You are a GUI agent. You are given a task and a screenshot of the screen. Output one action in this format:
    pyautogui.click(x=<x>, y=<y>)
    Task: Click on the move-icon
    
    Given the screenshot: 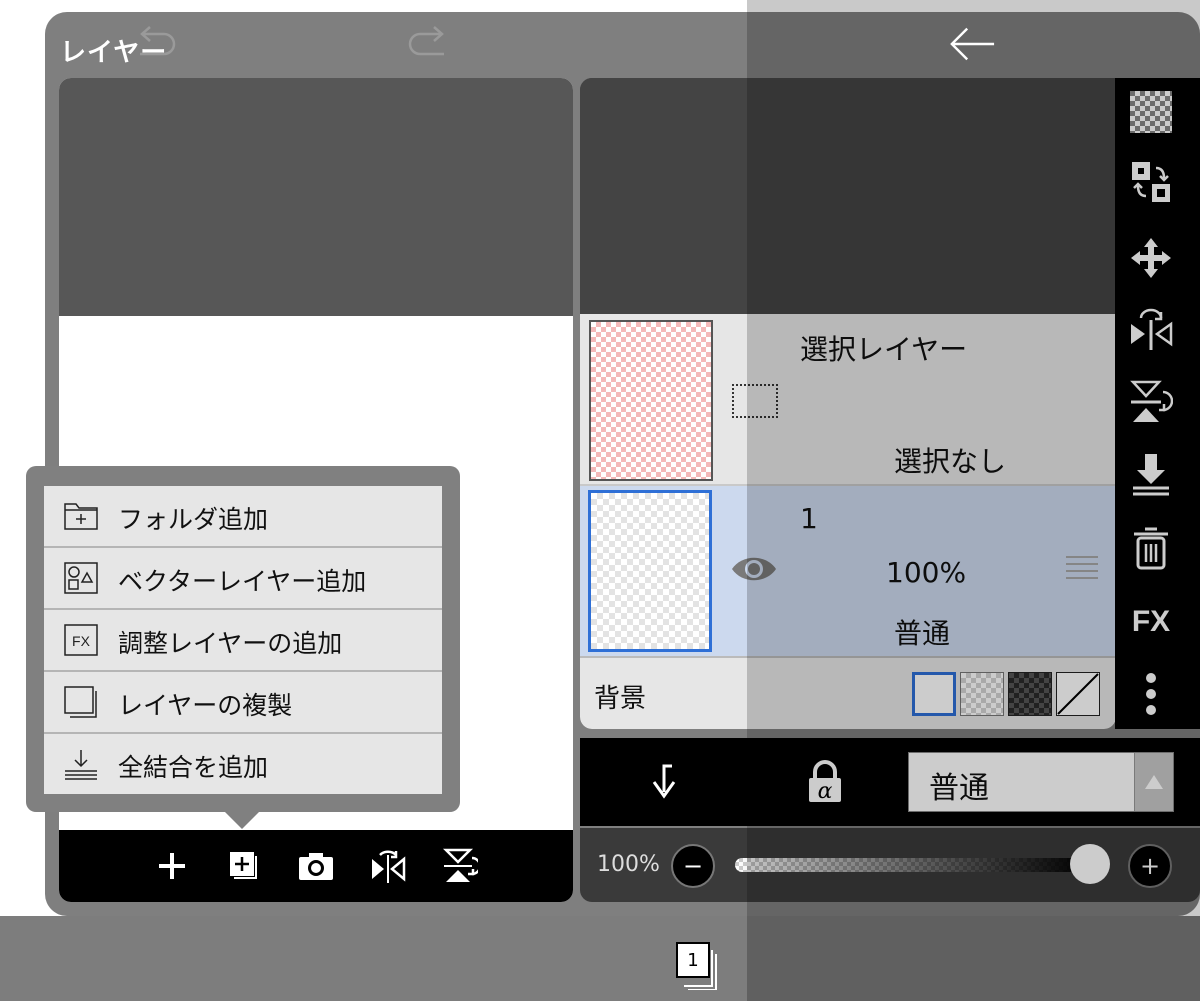 What is the action you would take?
    pyautogui.click(x=1151, y=258)
    